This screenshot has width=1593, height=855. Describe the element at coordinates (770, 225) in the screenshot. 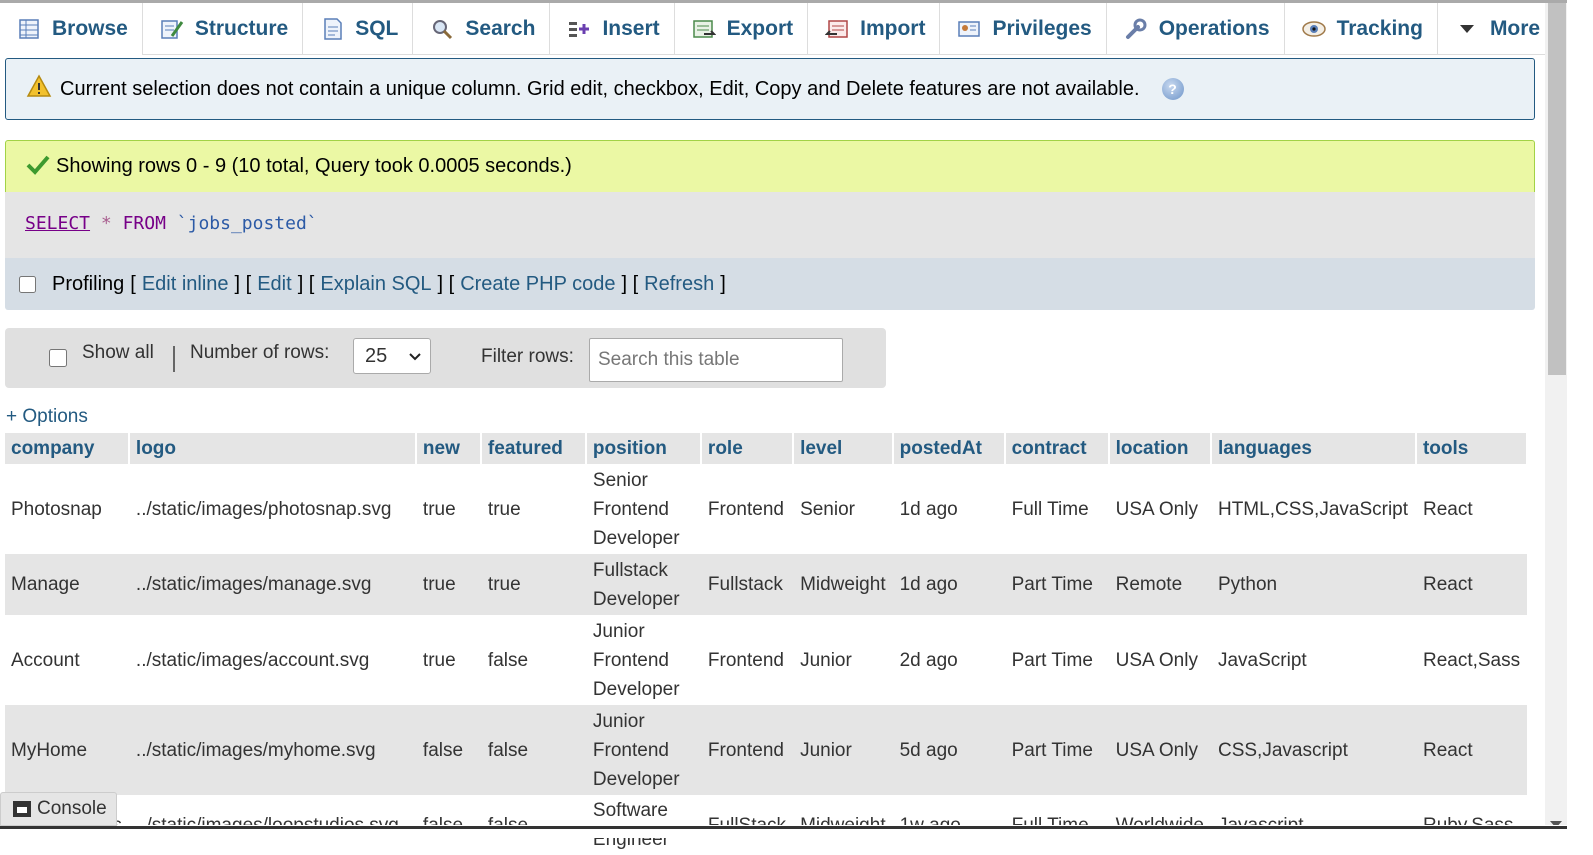

I see `sql-query-display: SELECT * FROM `jobs_posted`` at that location.